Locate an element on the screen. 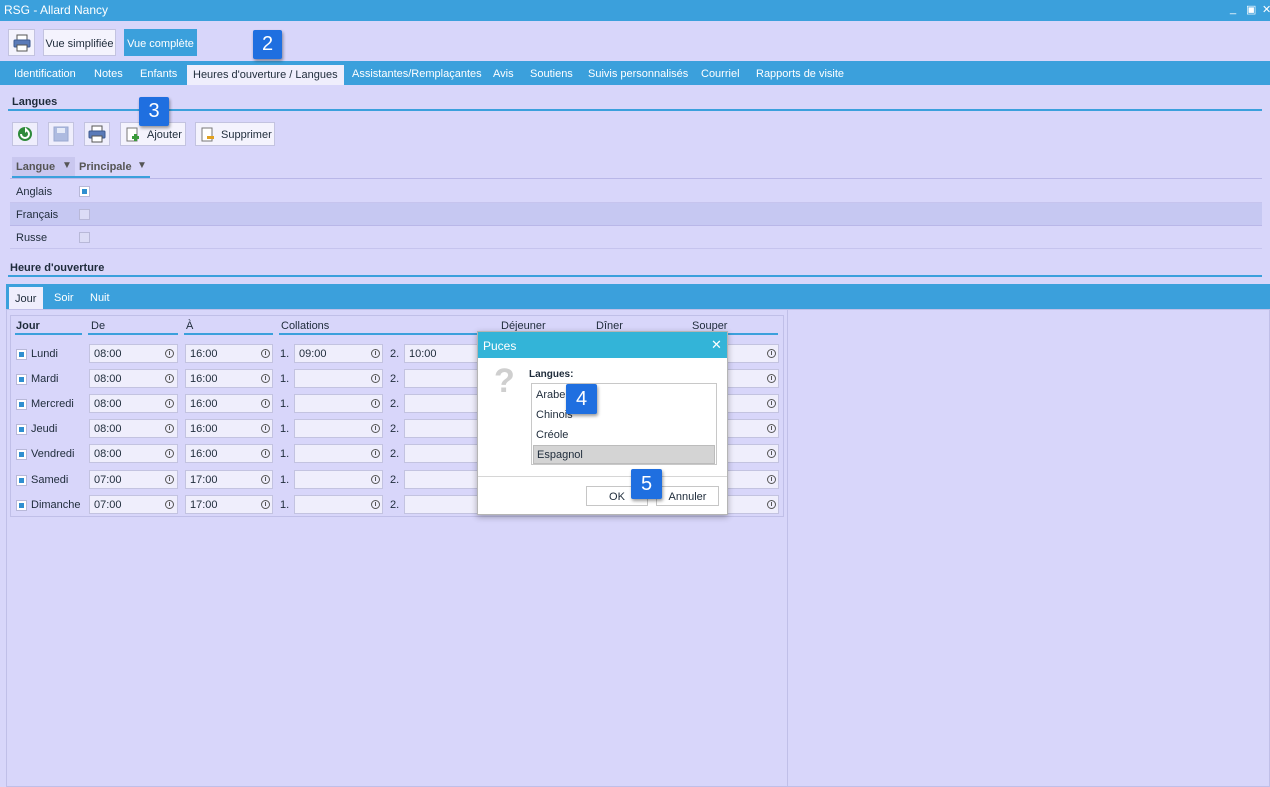 Image resolution: width=1270 pixels, height=787 pixels. print-button is located at coordinates (21, 42).